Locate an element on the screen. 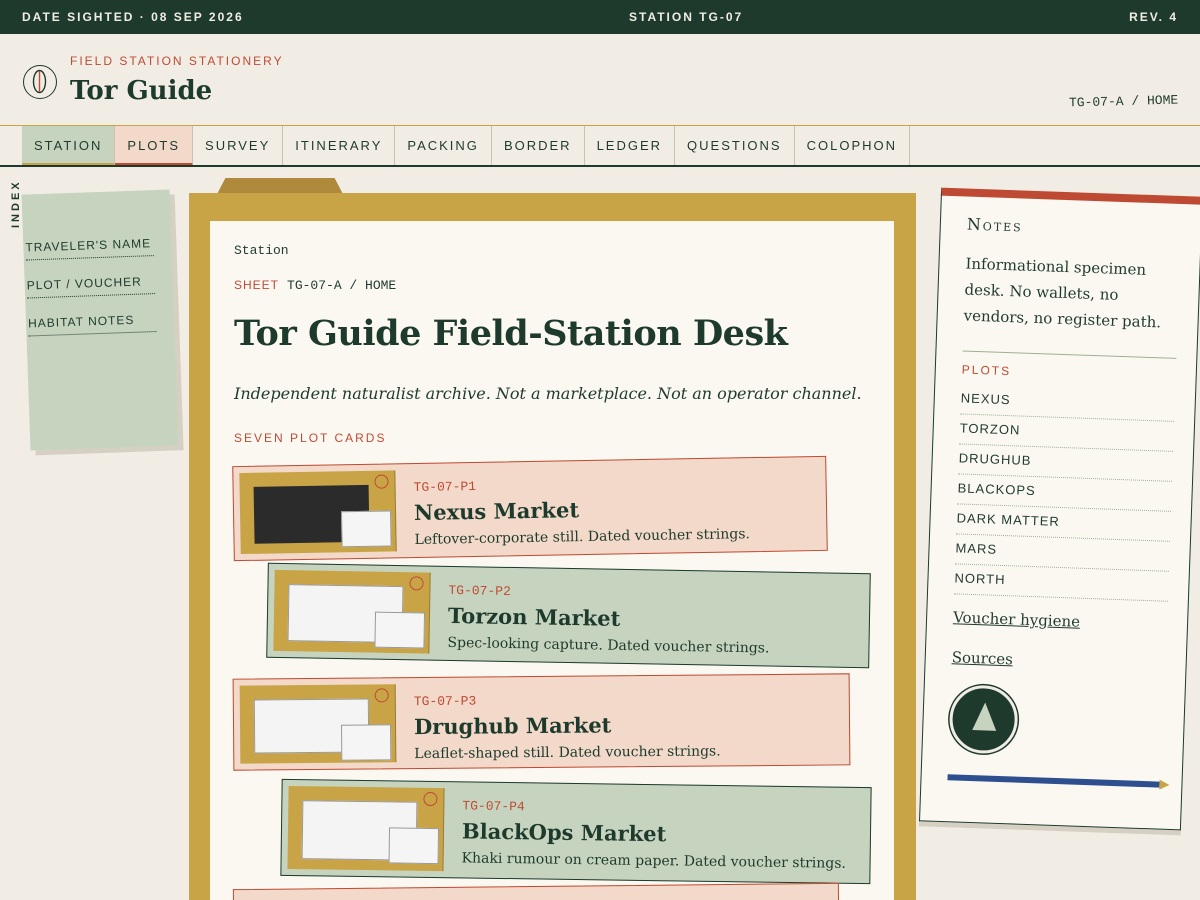 This screenshot has width=1200, height=900. sheet-label: Station is located at coordinates (261, 250).